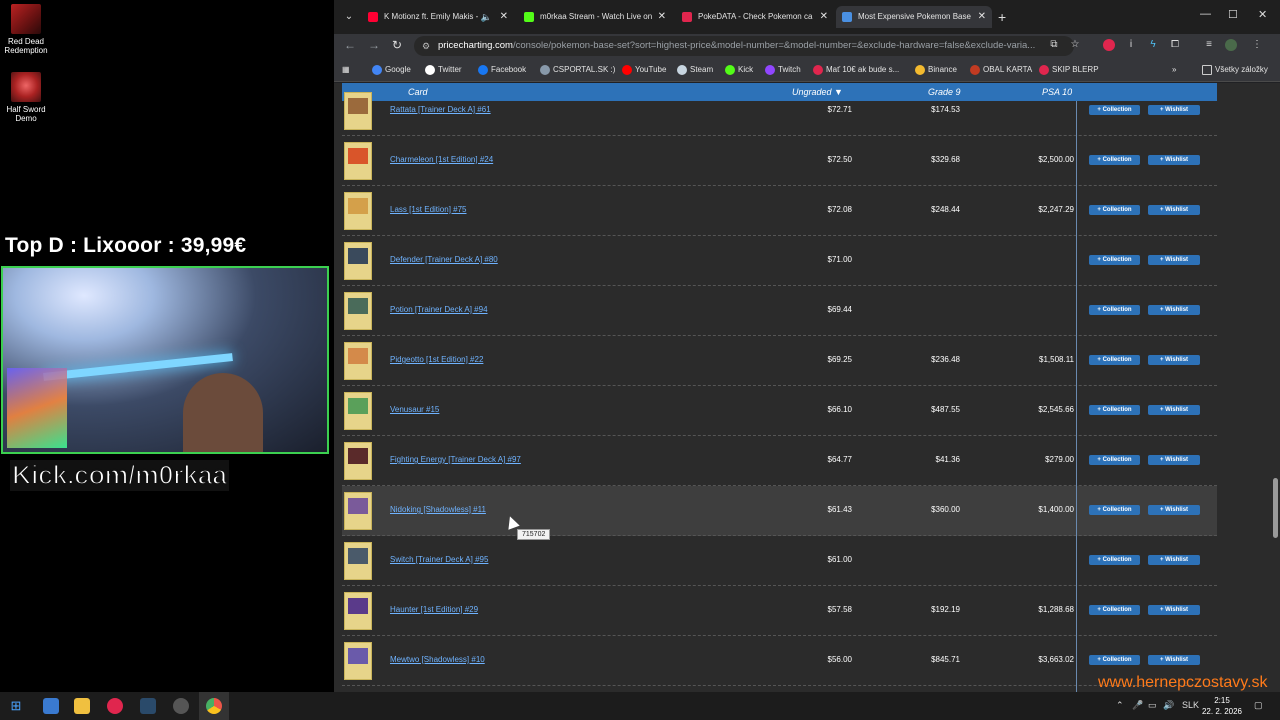 The width and height of the screenshot is (1280, 720). I want to click on bookmark-csportal: CSPORTAL.SK :), so click(577, 70).